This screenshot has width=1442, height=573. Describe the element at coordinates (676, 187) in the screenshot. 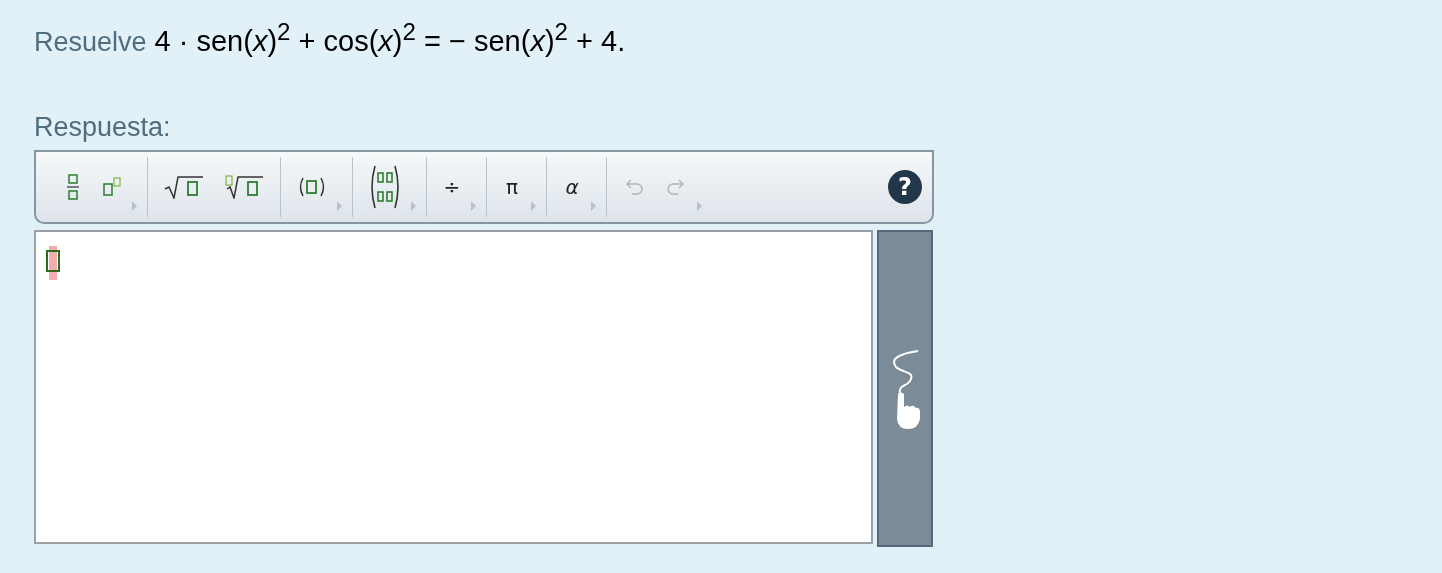

I see `redo-icon` at that location.